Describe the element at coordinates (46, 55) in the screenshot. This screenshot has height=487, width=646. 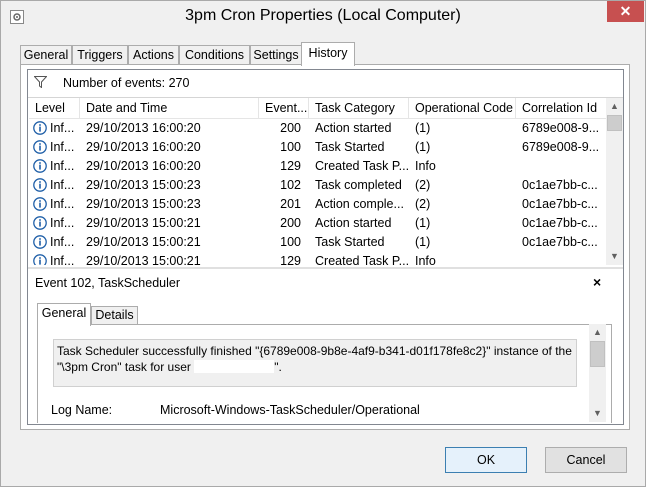
I see `tab-general: General` at that location.